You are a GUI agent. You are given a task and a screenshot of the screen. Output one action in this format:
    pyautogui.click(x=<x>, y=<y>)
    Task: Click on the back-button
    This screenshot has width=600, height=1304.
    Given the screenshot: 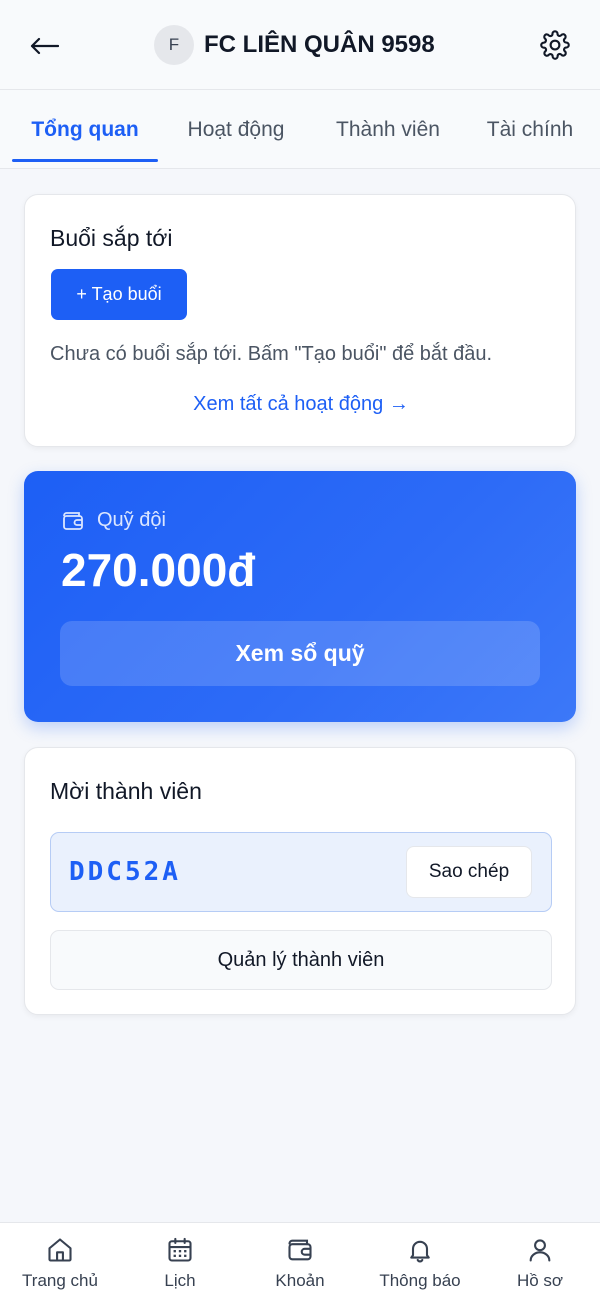 What is the action you would take?
    pyautogui.click(x=44, y=46)
    